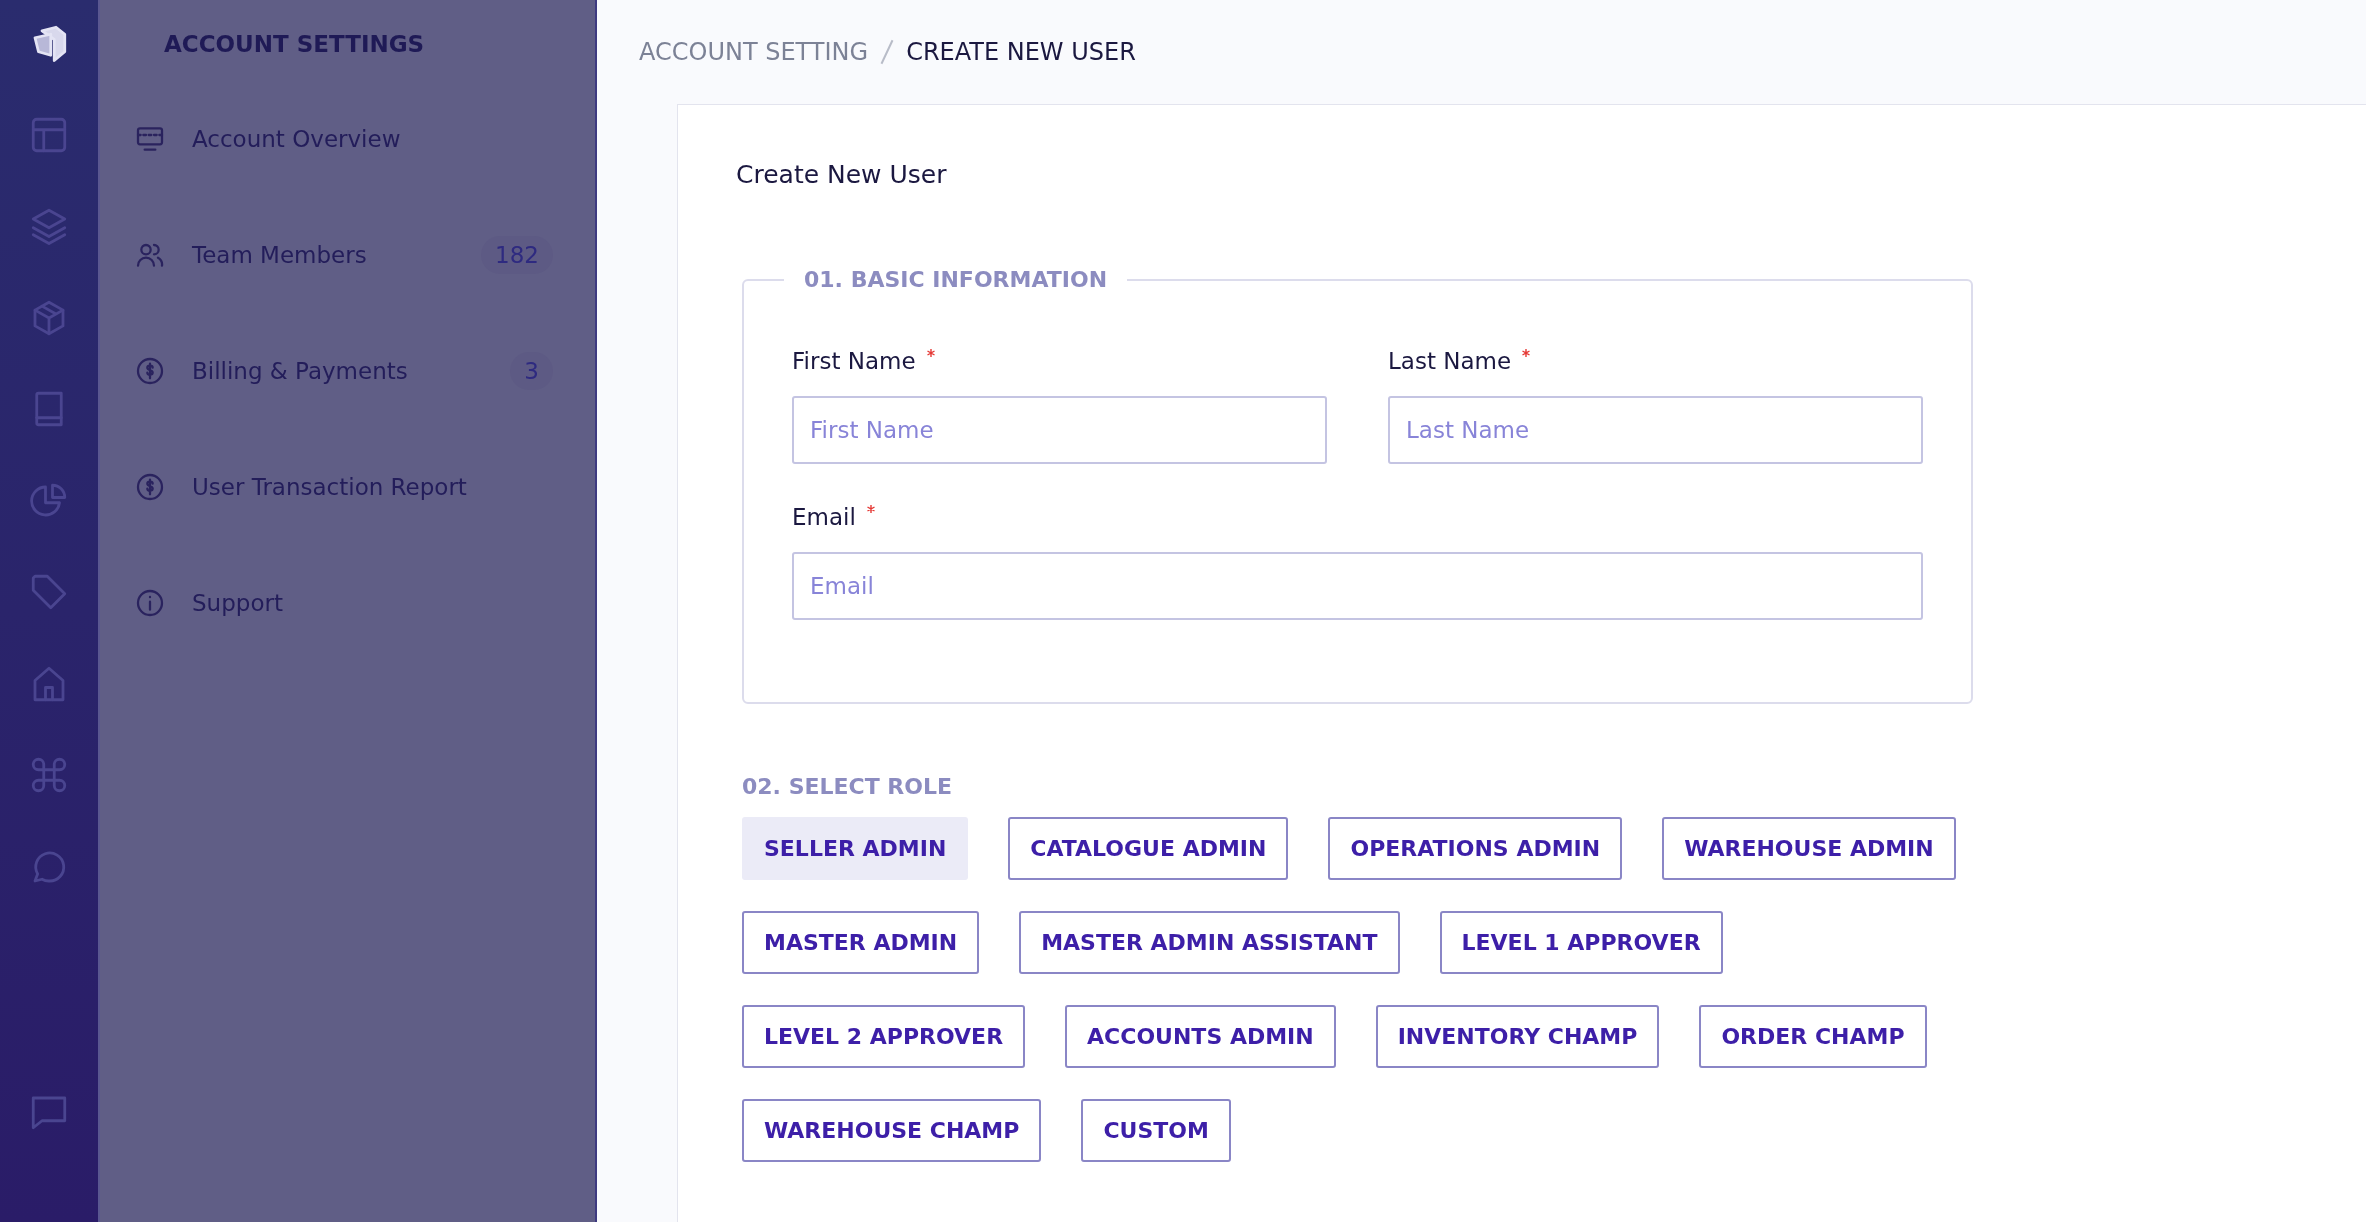 The height and width of the screenshot is (1222, 2366). What do you see at coordinates (861, 942) in the screenshot?
I see `role-button: MASTER ADMIN` at bounding box center [861, 942].